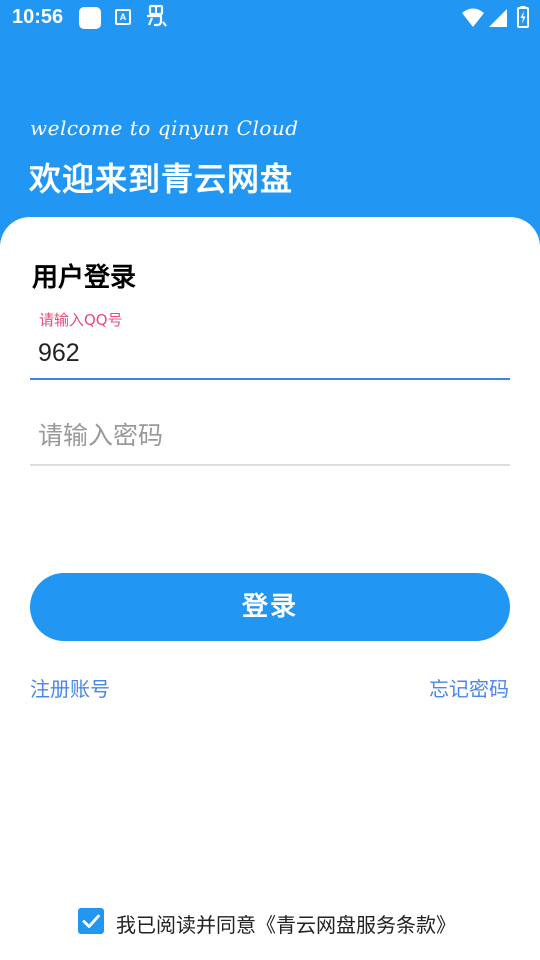 This screenshot has width=540, height=960. Describe the element at coordinates (469, 687) in the screenshot. I see `forgot-password-link: 忘记密码` at that location.